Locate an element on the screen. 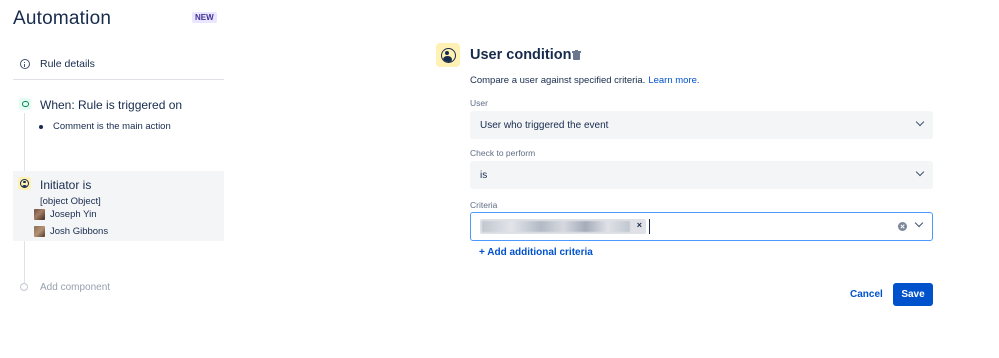 This screenshot has height=358, width=999. check-select-value: is is located at coordinates (484, 175).